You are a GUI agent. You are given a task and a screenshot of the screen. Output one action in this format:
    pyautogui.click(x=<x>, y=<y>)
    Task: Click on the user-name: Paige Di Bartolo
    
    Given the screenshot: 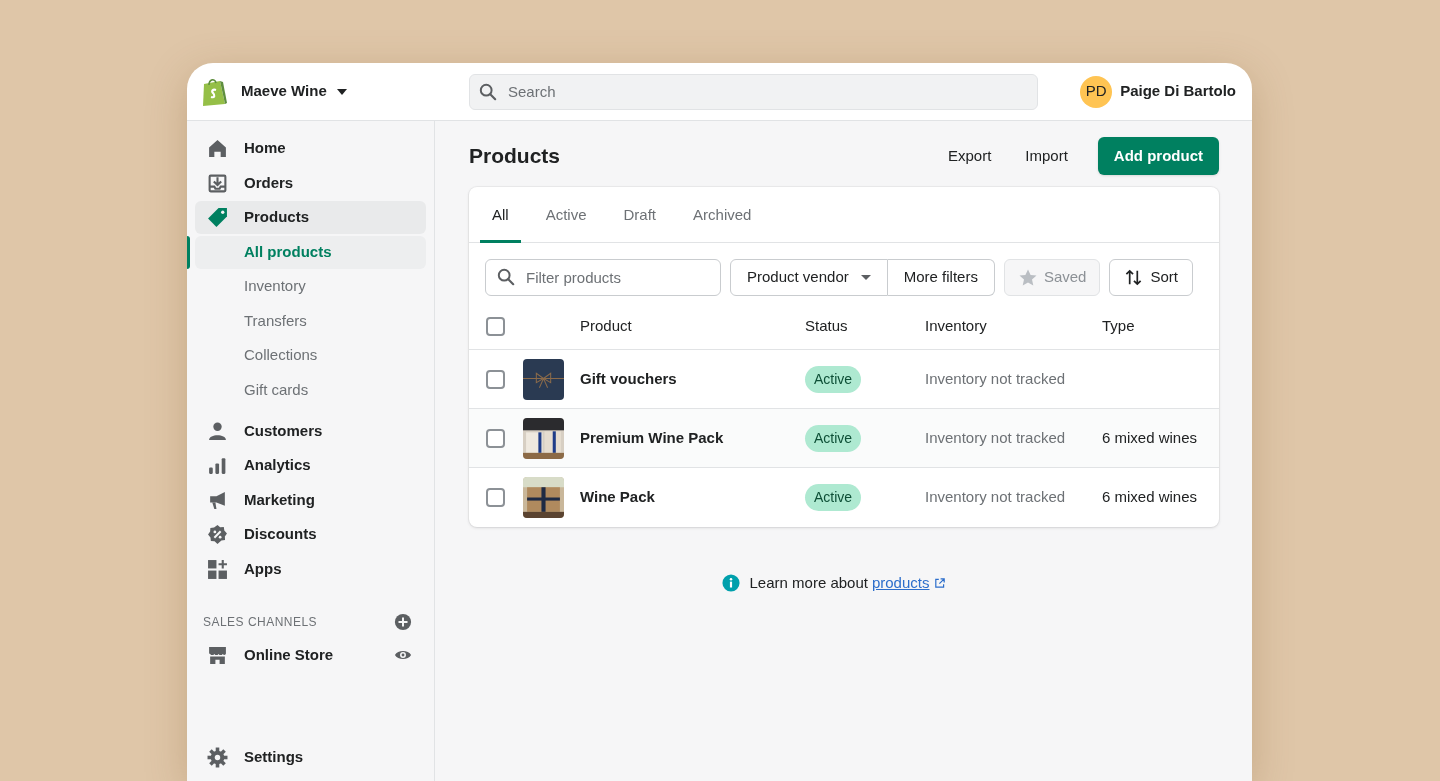 What is the action you would take?
    pyautogui.click(x=1178, y=91)
    